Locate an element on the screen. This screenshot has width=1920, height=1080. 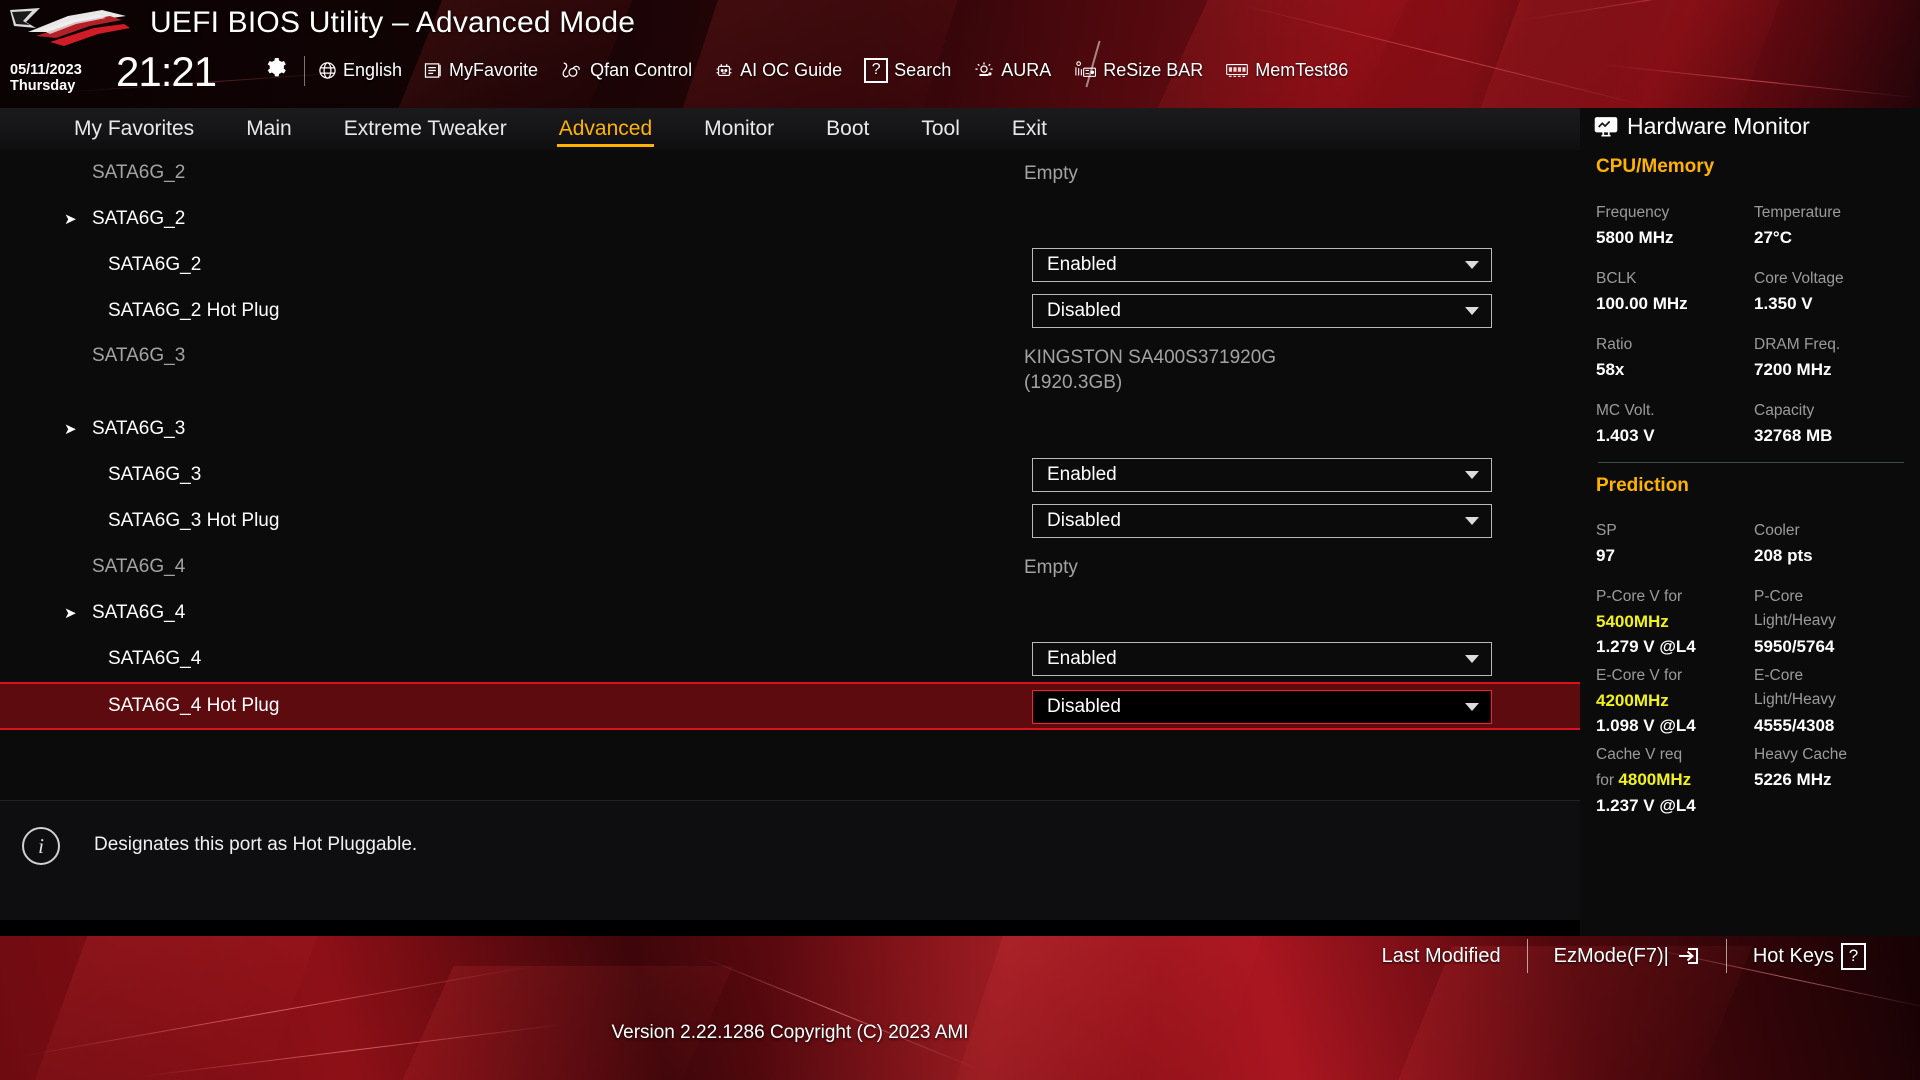
table-row: ➤ SATA6G_4 is located at coordinates (790, 613).